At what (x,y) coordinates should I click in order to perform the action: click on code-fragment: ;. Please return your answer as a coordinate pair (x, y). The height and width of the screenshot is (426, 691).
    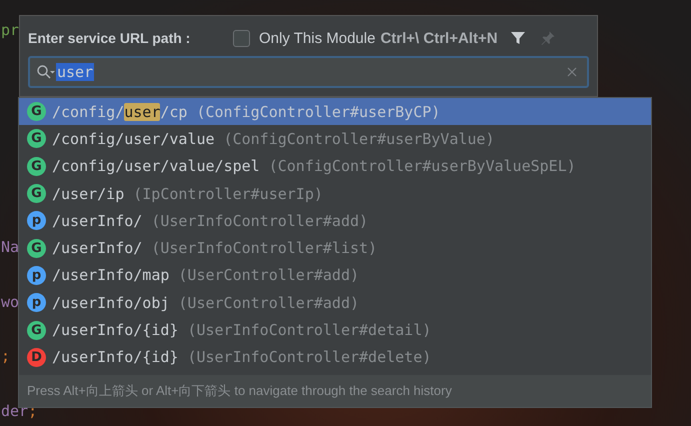
    Looking at the image, I should click on (5, 356).